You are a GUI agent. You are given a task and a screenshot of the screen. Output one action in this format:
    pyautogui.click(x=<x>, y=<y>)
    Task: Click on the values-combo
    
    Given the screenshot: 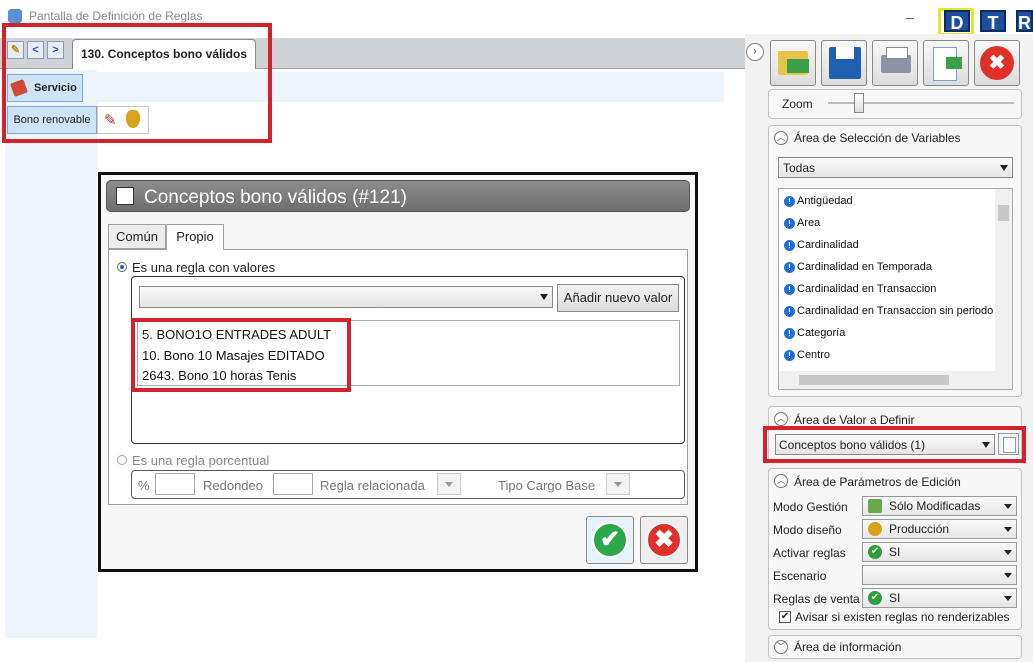 What is the action you would take?
    pyautogui.click(x=346, y=297)
    